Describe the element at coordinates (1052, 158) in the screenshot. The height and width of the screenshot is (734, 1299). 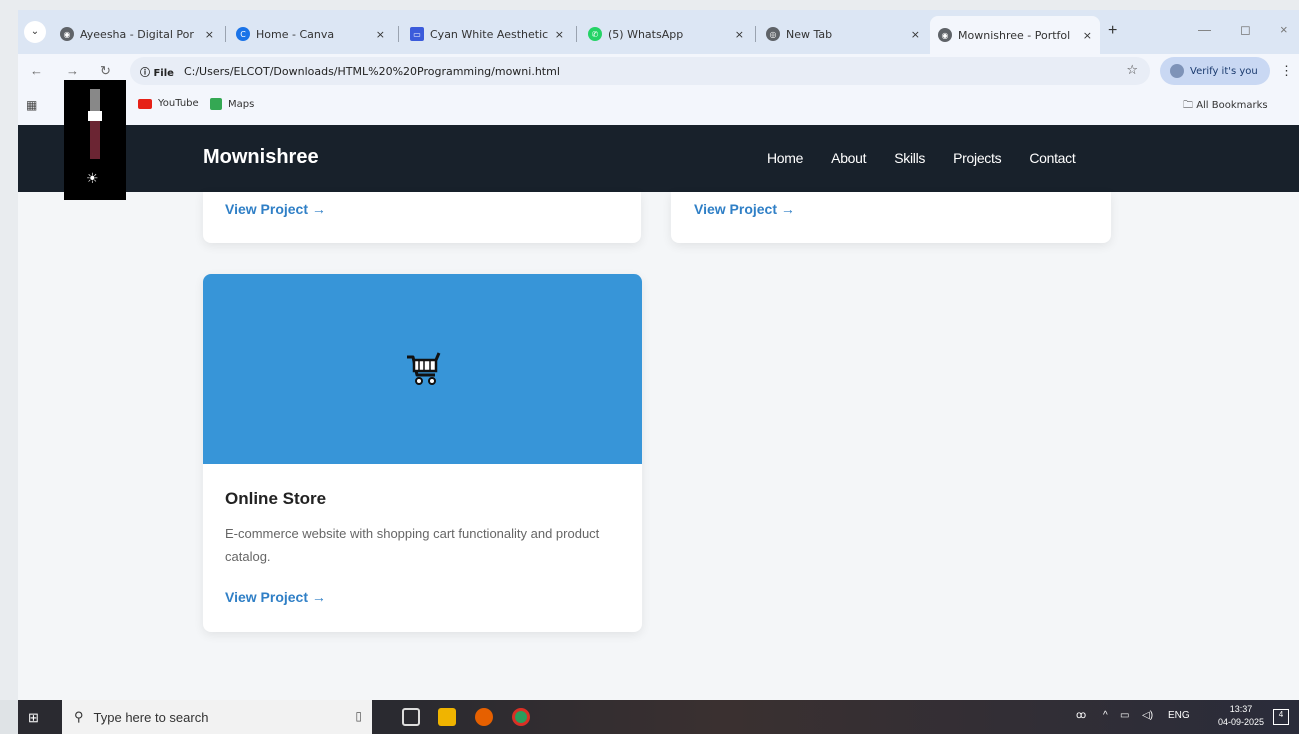
I see `nav-contact: Contact` at that location.